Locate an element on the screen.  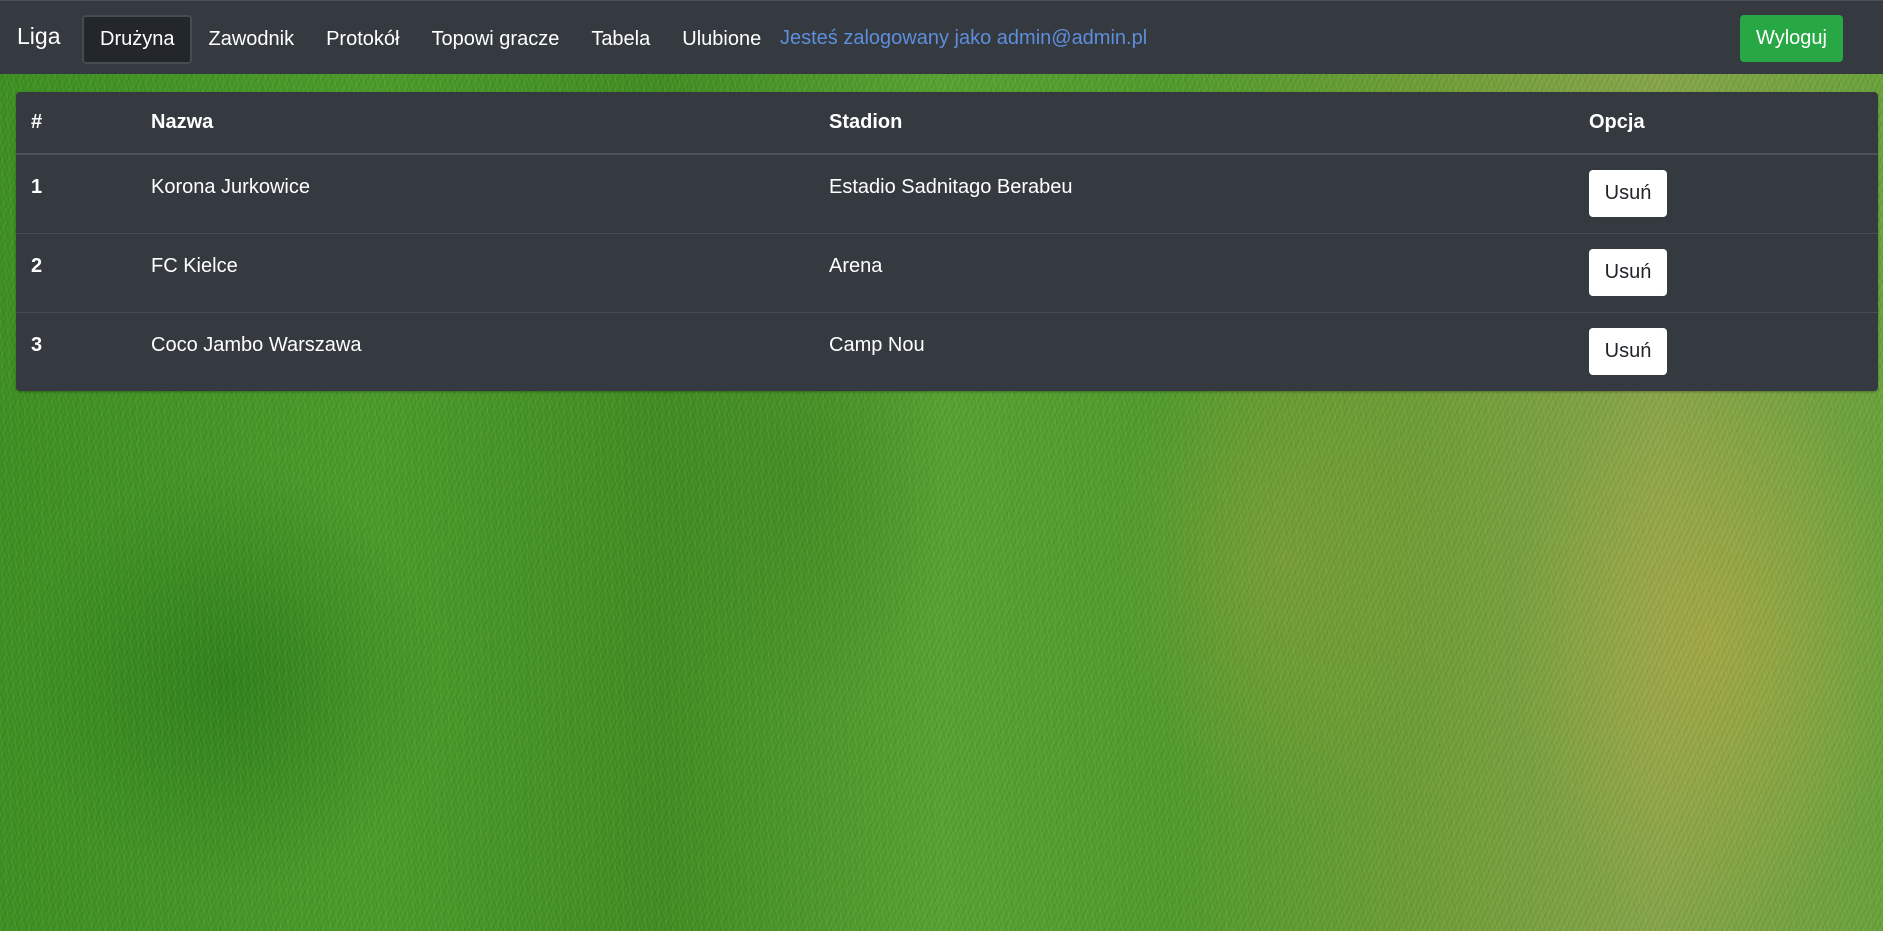
stadium-name: Arena is located at coordinates (856, 265).